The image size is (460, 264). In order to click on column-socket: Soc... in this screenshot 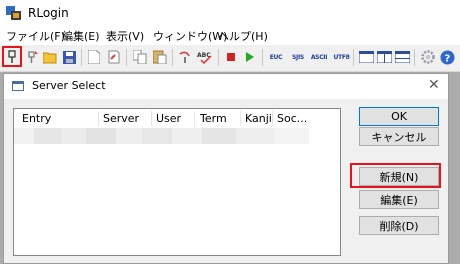, I will do `click(292, 118)`.